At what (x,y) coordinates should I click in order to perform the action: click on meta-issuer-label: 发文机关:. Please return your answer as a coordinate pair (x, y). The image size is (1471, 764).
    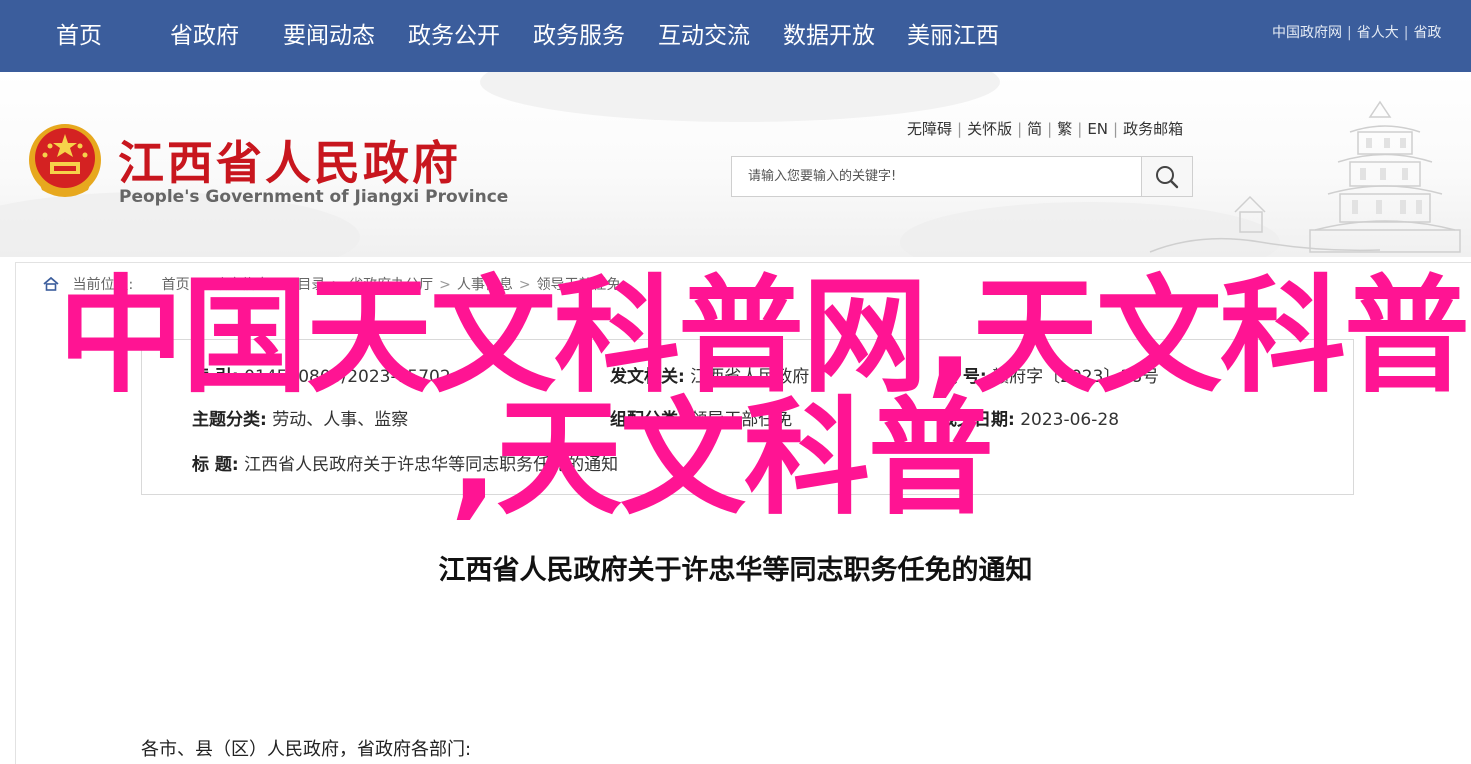
    Looking at the image, I should click on (647, 377).